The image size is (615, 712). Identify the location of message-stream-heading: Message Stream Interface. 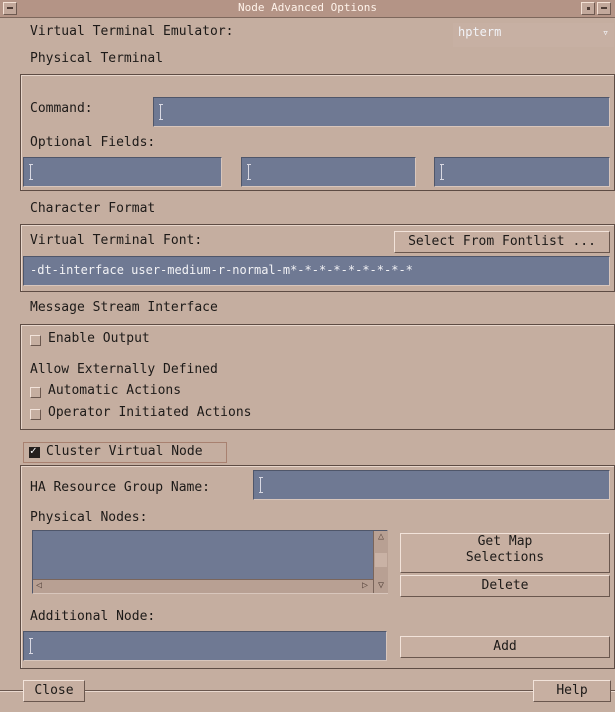
(124, 307).